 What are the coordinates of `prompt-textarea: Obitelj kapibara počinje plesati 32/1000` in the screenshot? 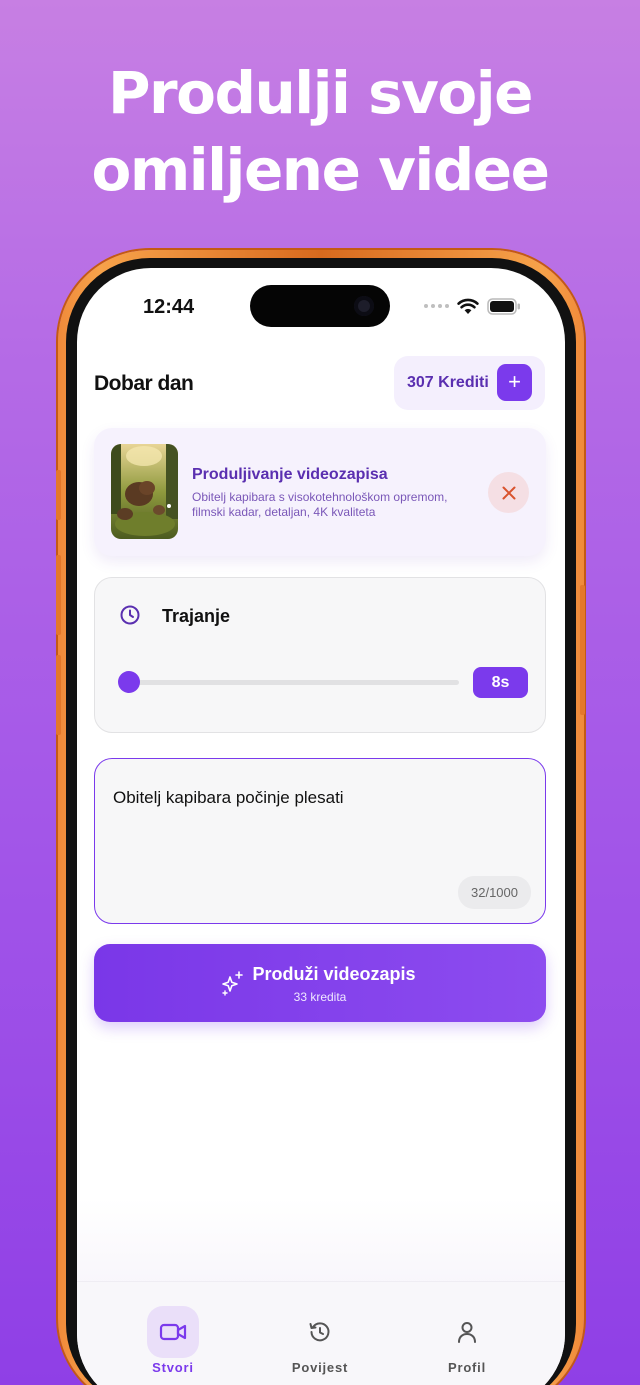 It's located at (320, 841).